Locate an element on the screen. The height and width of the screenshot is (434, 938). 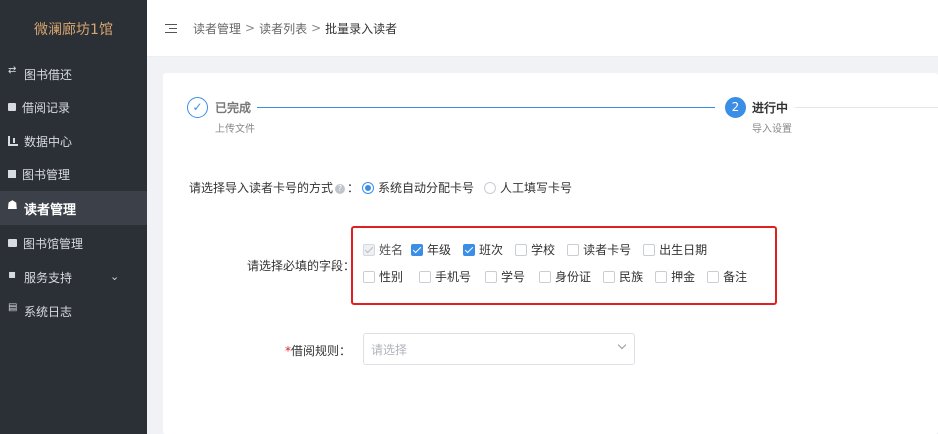
card-mode-radio-group: 系统自动分配卡号 人工填写卡号 is located at coordinates (472, 187).